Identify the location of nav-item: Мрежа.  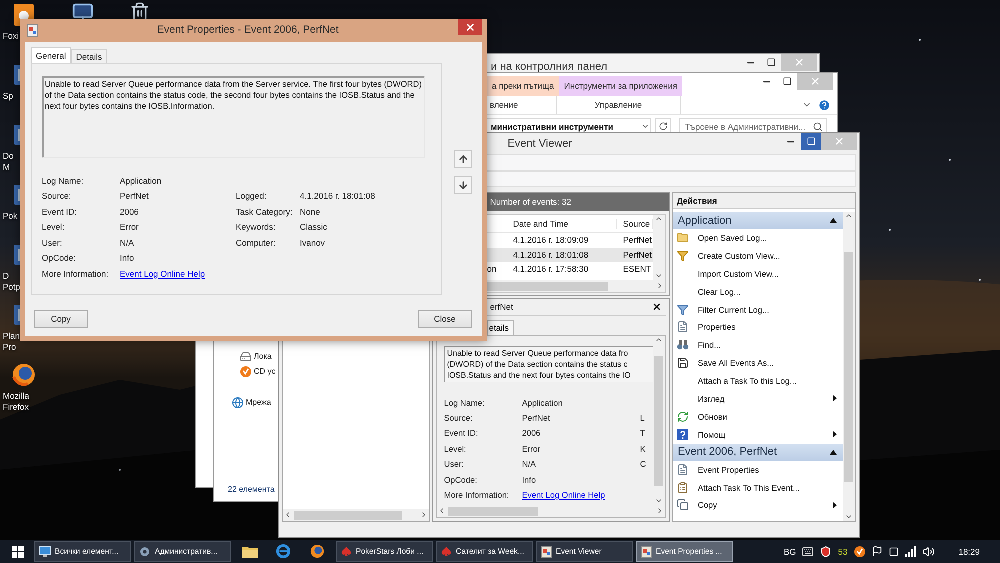
(252, 402).